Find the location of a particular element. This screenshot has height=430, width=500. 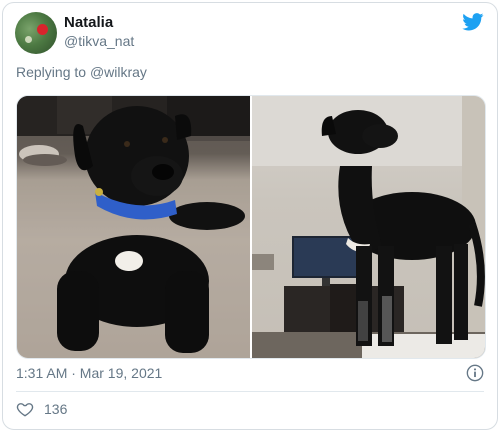

author-display-name: Natalia is located at coordinates (88, 22).